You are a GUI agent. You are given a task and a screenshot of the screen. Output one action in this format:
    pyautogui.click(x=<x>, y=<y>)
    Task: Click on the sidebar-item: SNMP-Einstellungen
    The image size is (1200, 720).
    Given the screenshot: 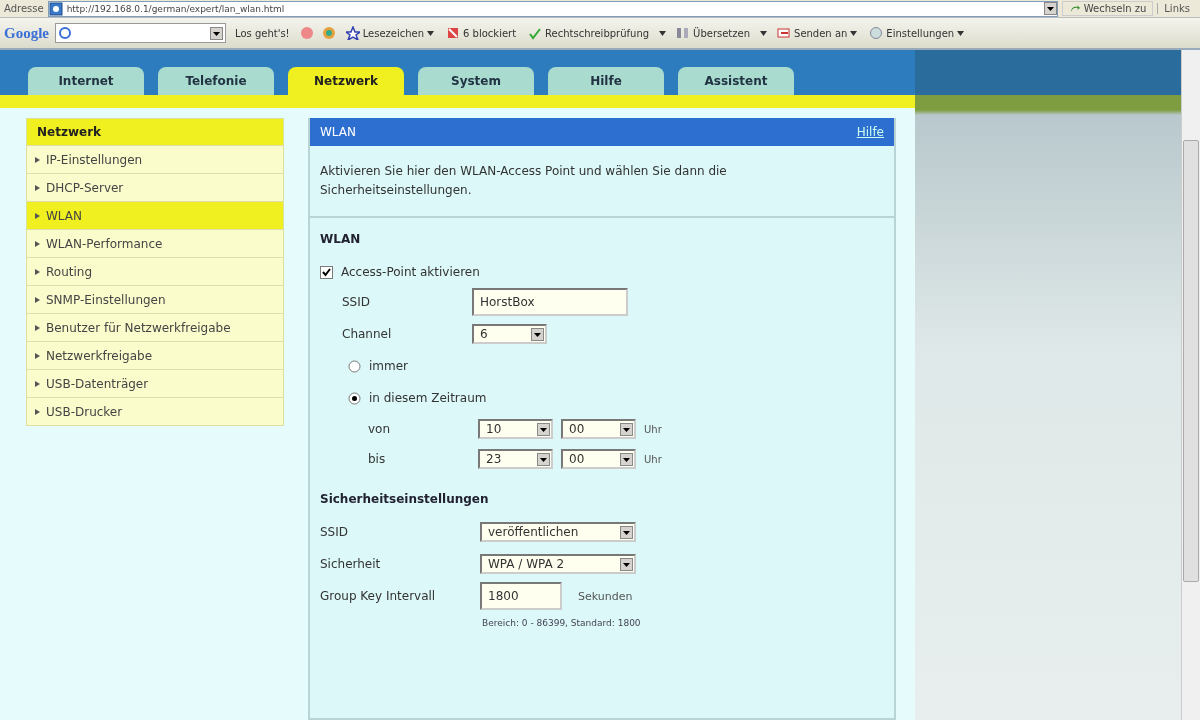 What is the action you would take?
    pyautogui.click(x=155, y=299)
    